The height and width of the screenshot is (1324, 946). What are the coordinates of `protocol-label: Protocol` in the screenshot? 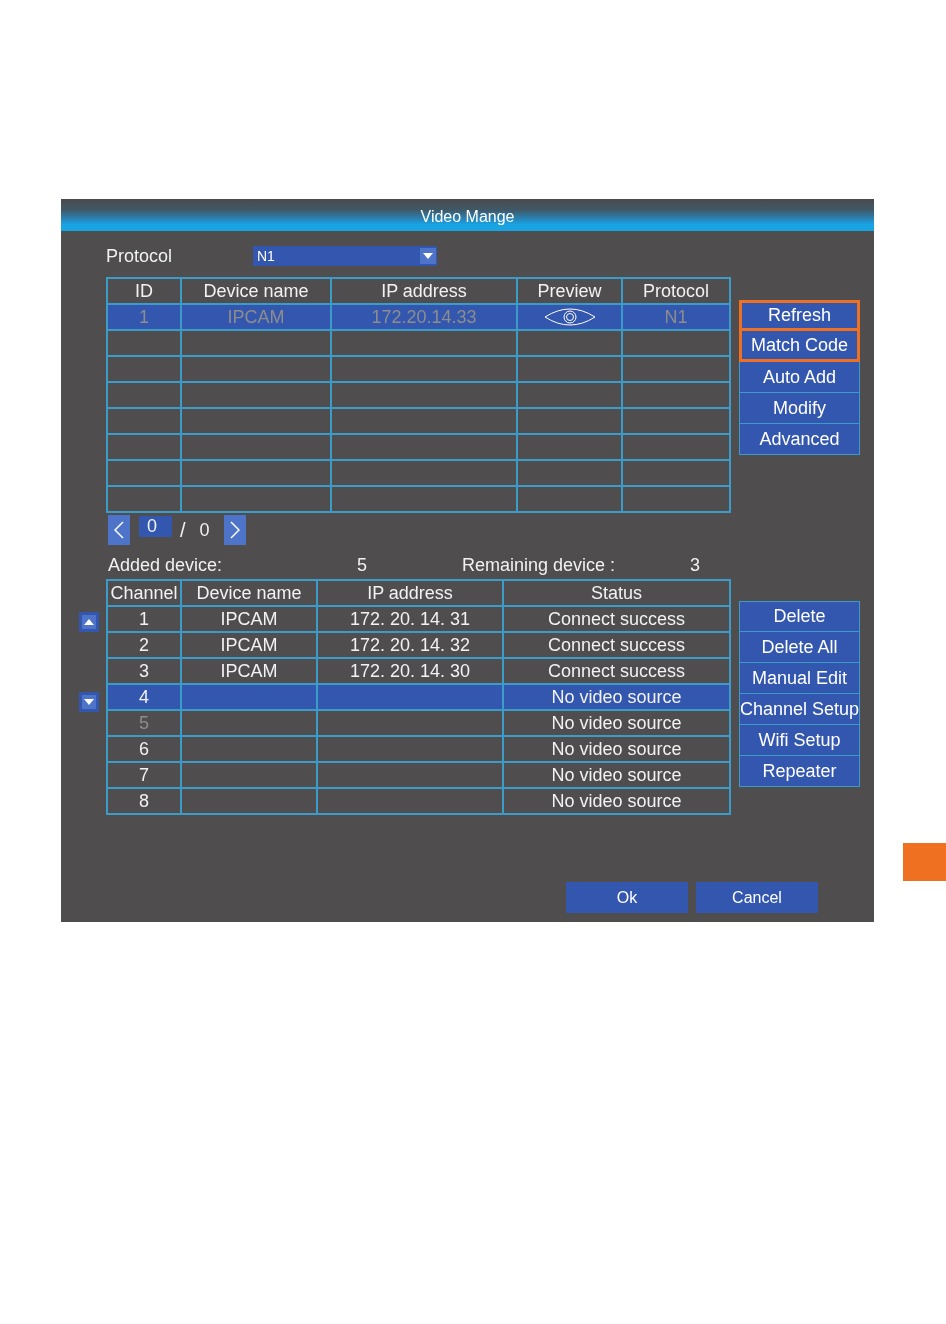 It's located at (140, 256).